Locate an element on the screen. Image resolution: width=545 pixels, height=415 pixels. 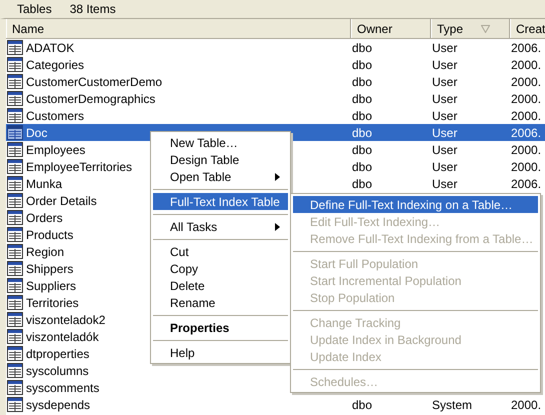
item-count: 38 Items is located at coordinates (93, 9).